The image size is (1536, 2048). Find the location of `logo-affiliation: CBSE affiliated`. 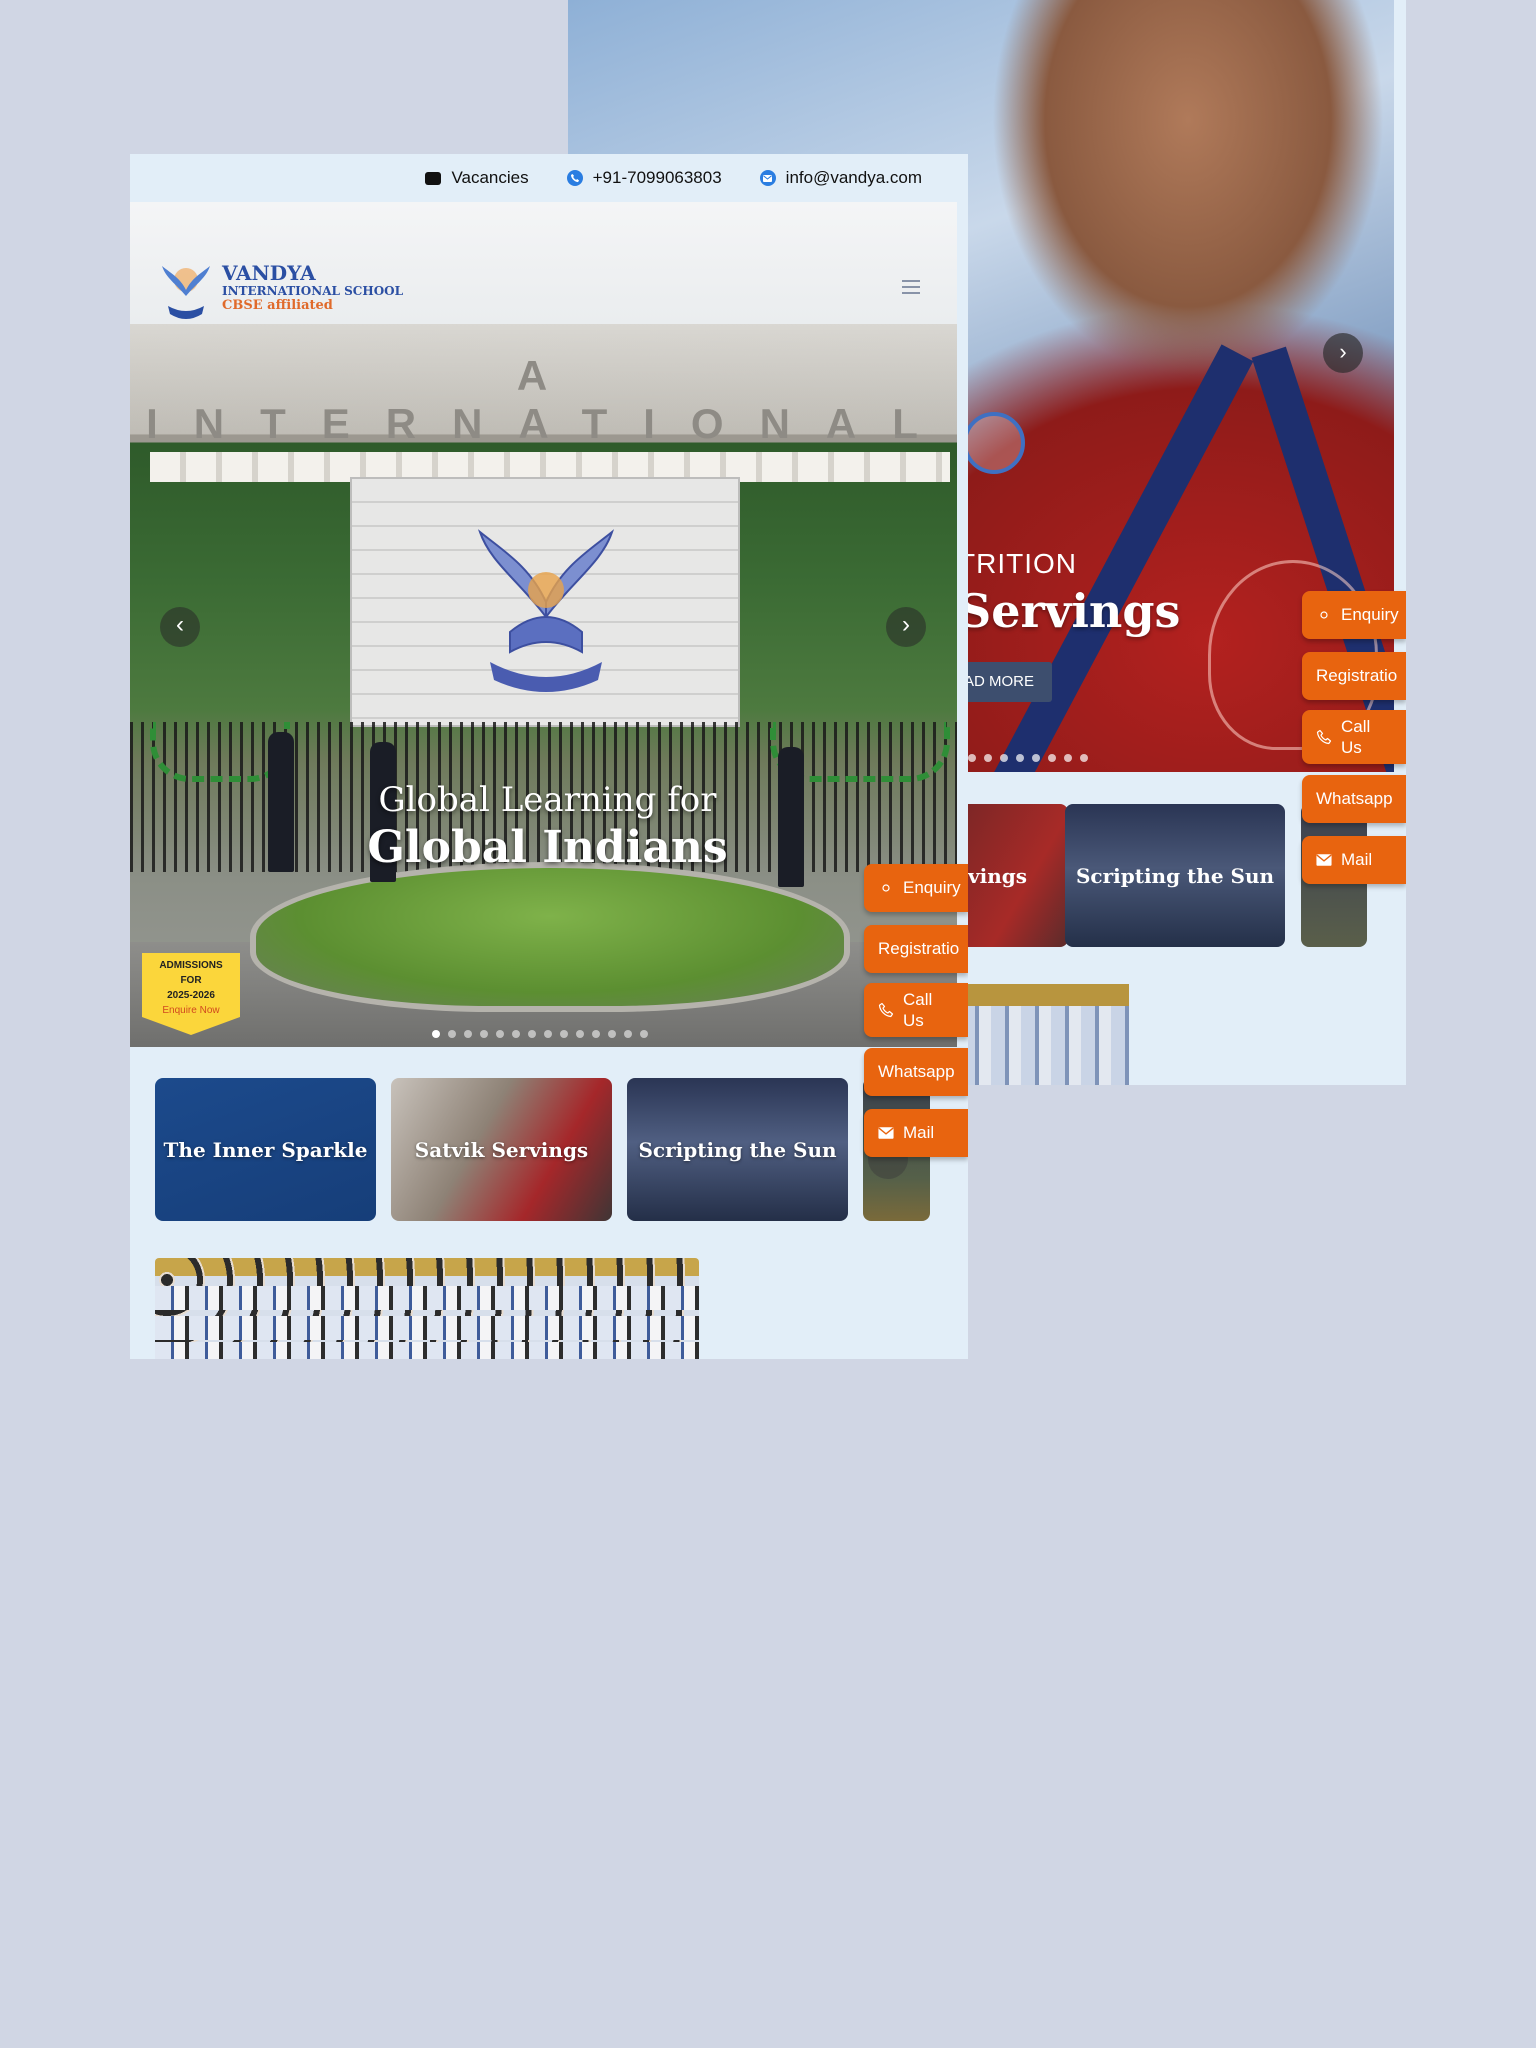

logo-affiliation: CBSE affiliated is located at coordinates (277, 305).